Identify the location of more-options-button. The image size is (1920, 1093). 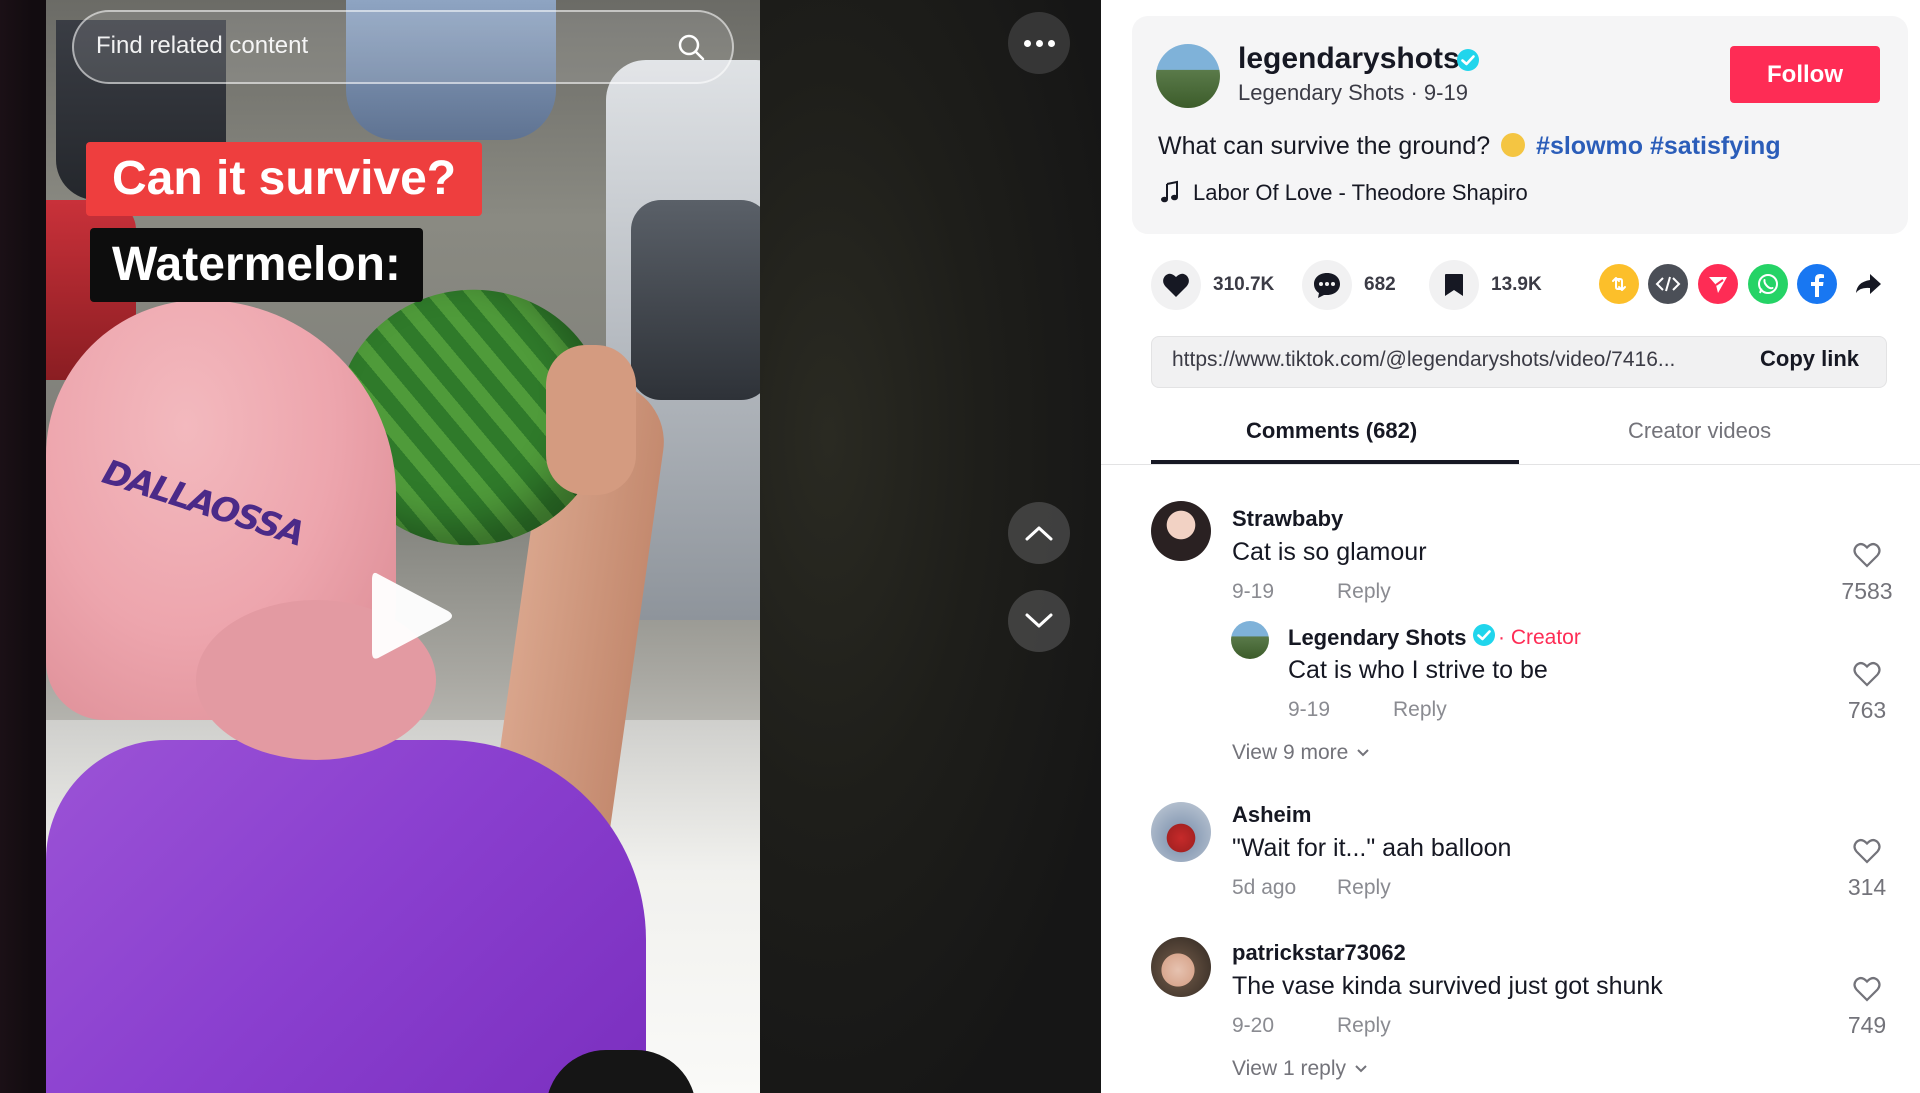
(1039, 43).